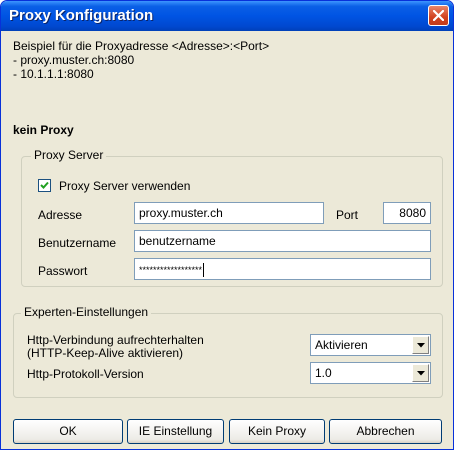 The height and width of the screenshot is (450, 454). What do you see at coordinates (227, 16) in the screenshot?
I see `title-bar: Proxy Konfiguration` at bounding box center [227, 16].